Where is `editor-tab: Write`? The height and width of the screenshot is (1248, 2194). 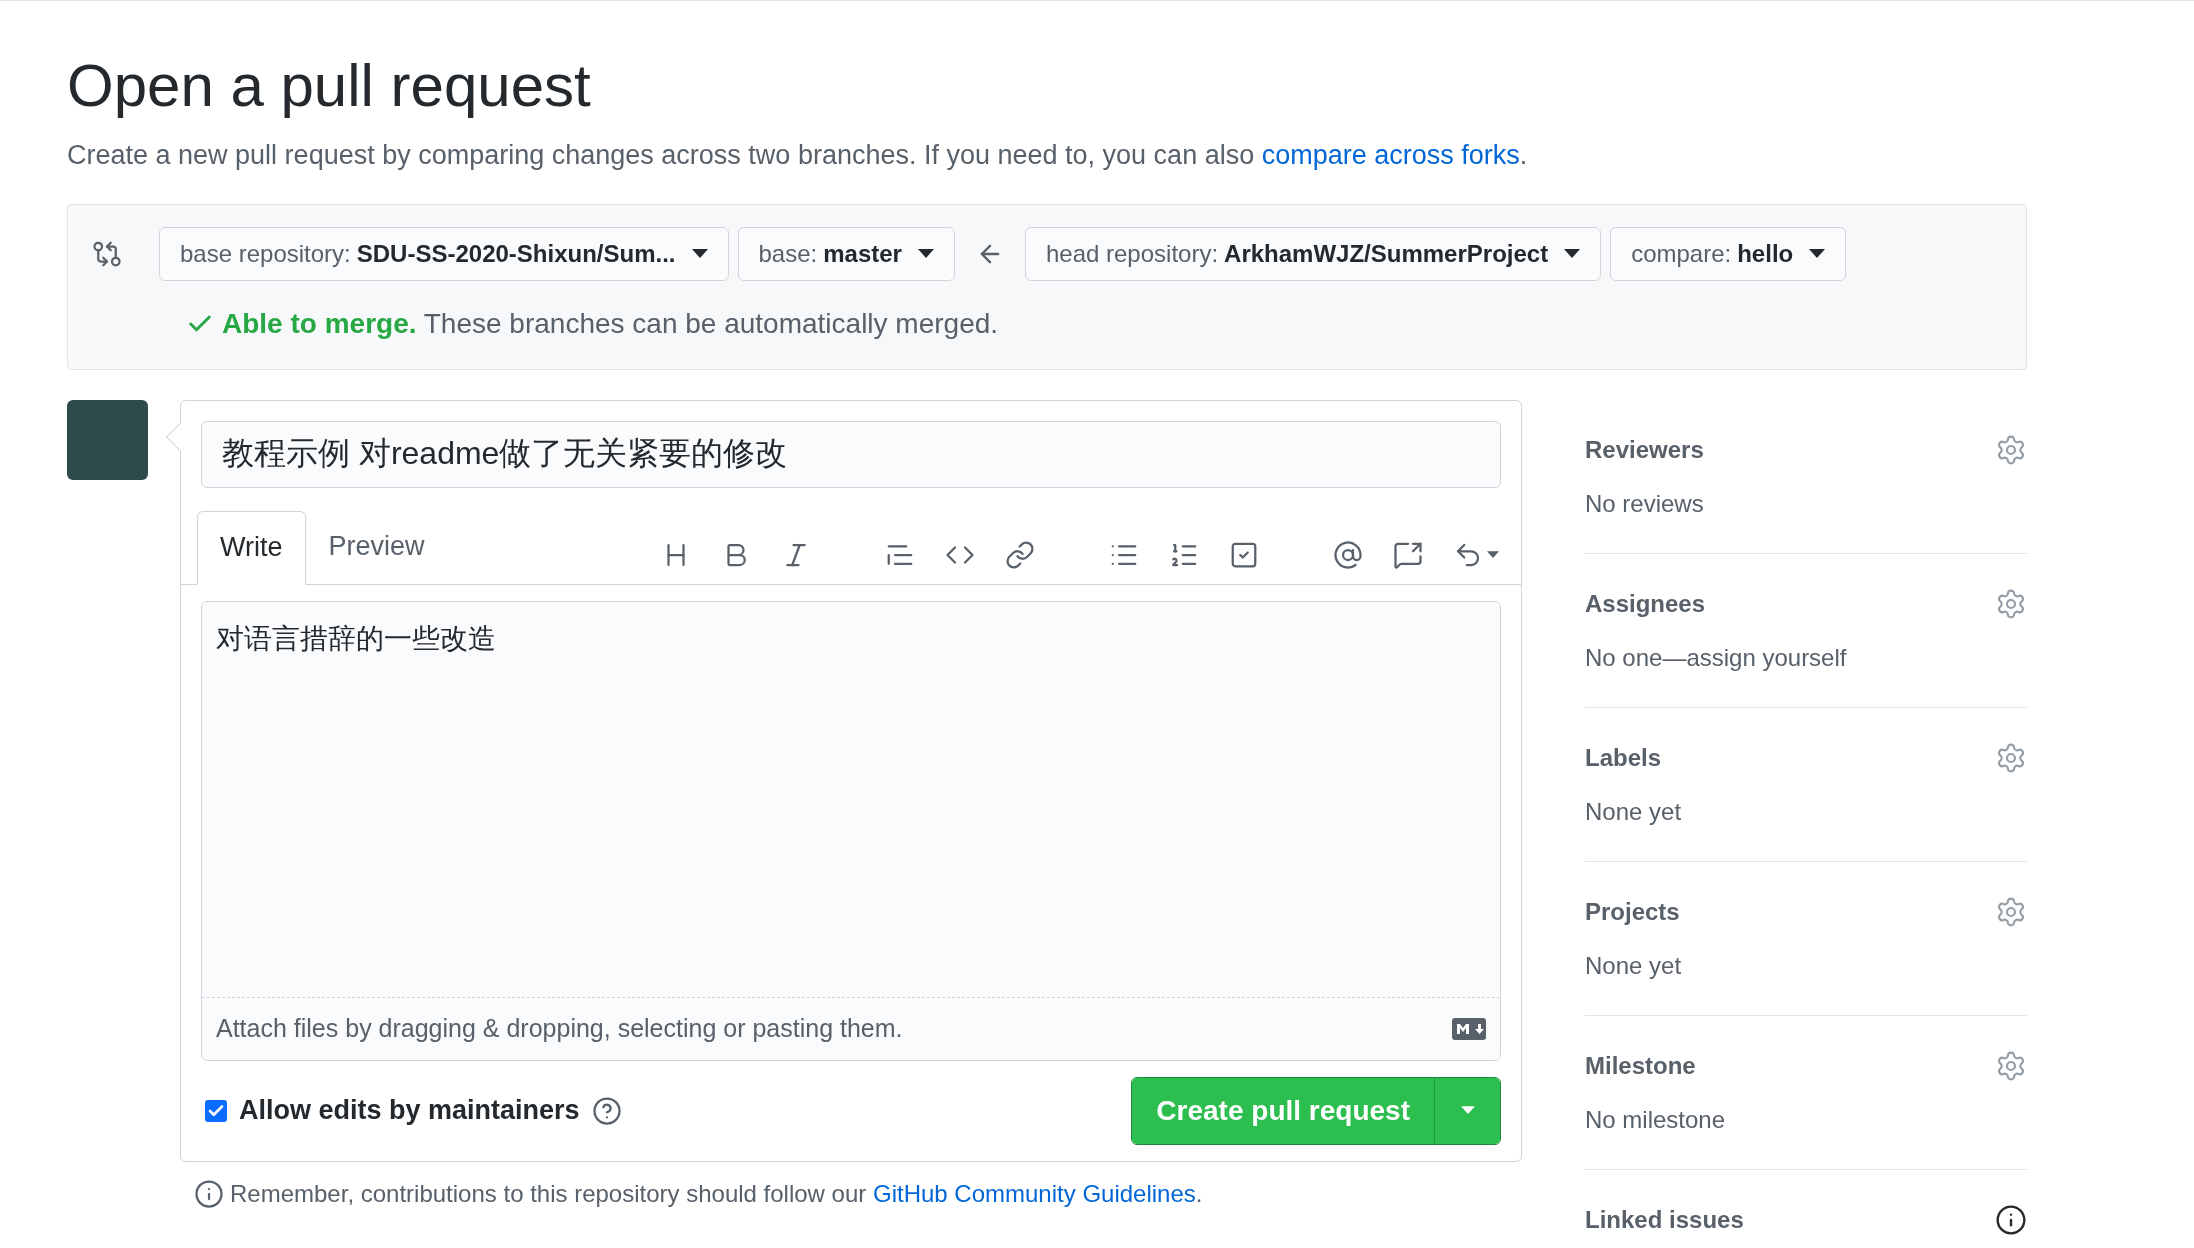 editor-tab: Write is located at coordinates (251, 547).